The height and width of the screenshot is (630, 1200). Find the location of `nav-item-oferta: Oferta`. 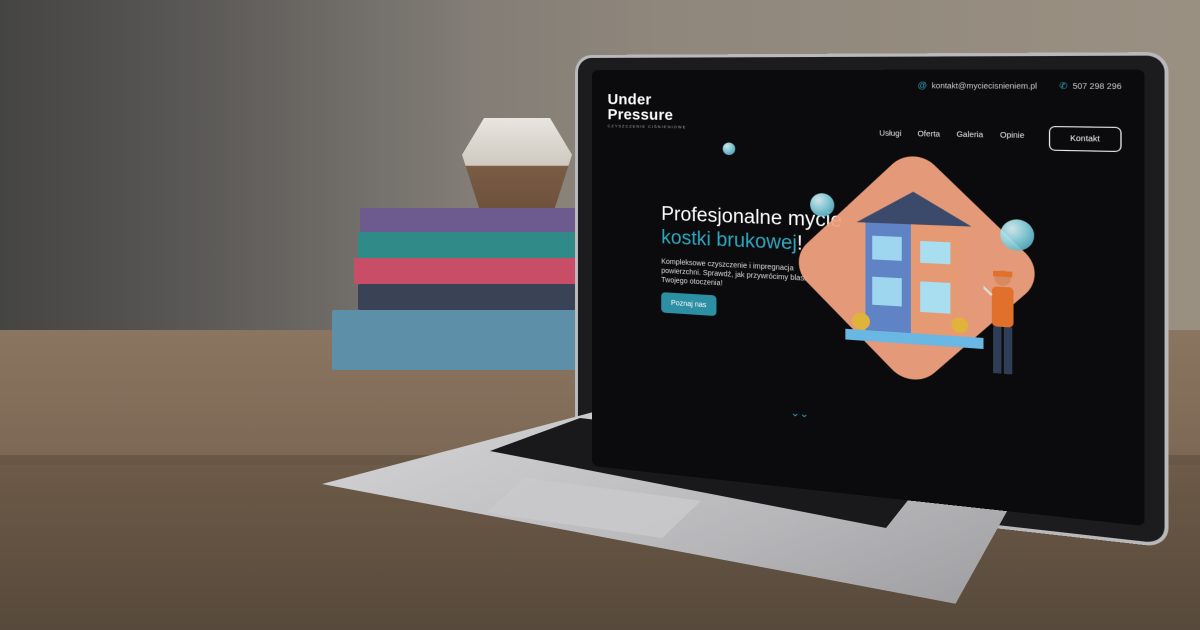

nav-item-oferta: Oferta is located at coordinates (929, 135).